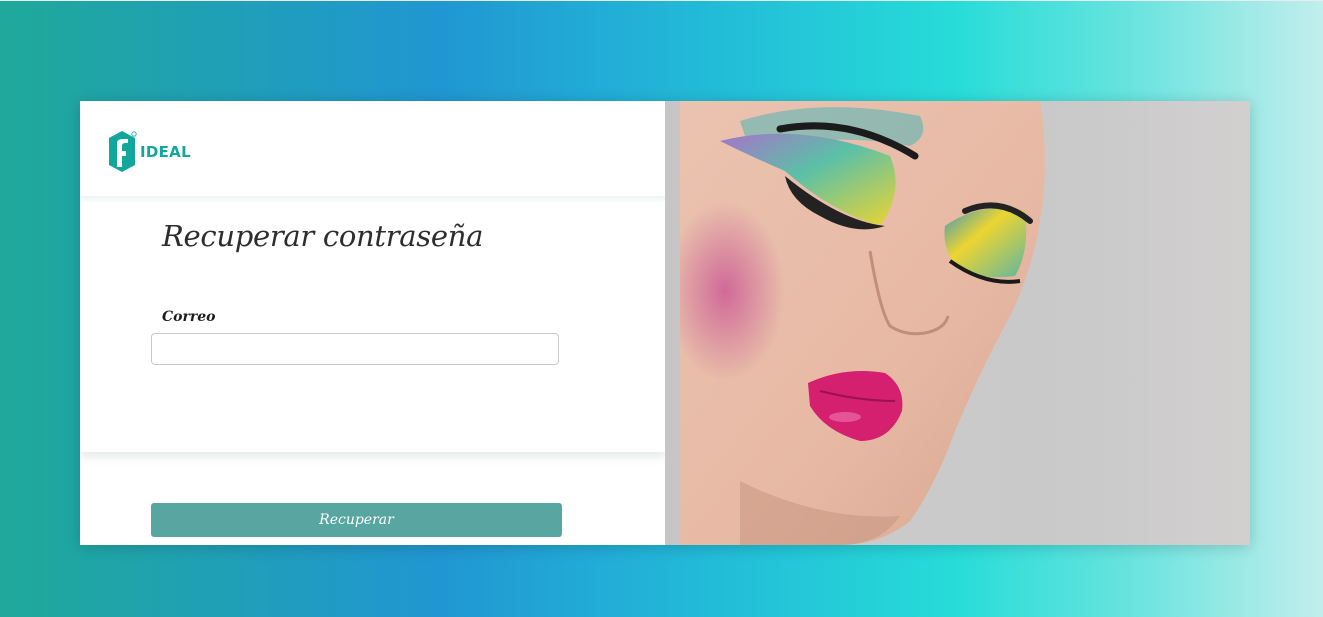 The image size is (1323, 617). What do you see at coordinates (123, 151) in the screenshot?
I see `ideal-logo-icon` at bounding box center [123, 151].